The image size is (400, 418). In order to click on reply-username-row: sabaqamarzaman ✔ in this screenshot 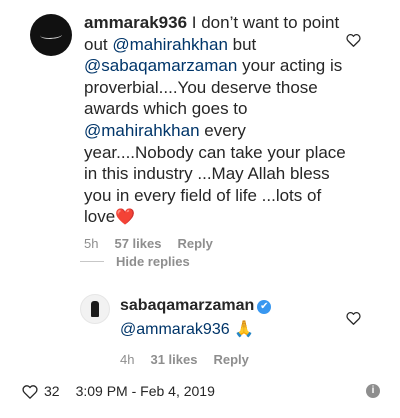, I will do `click(196, 306)`.